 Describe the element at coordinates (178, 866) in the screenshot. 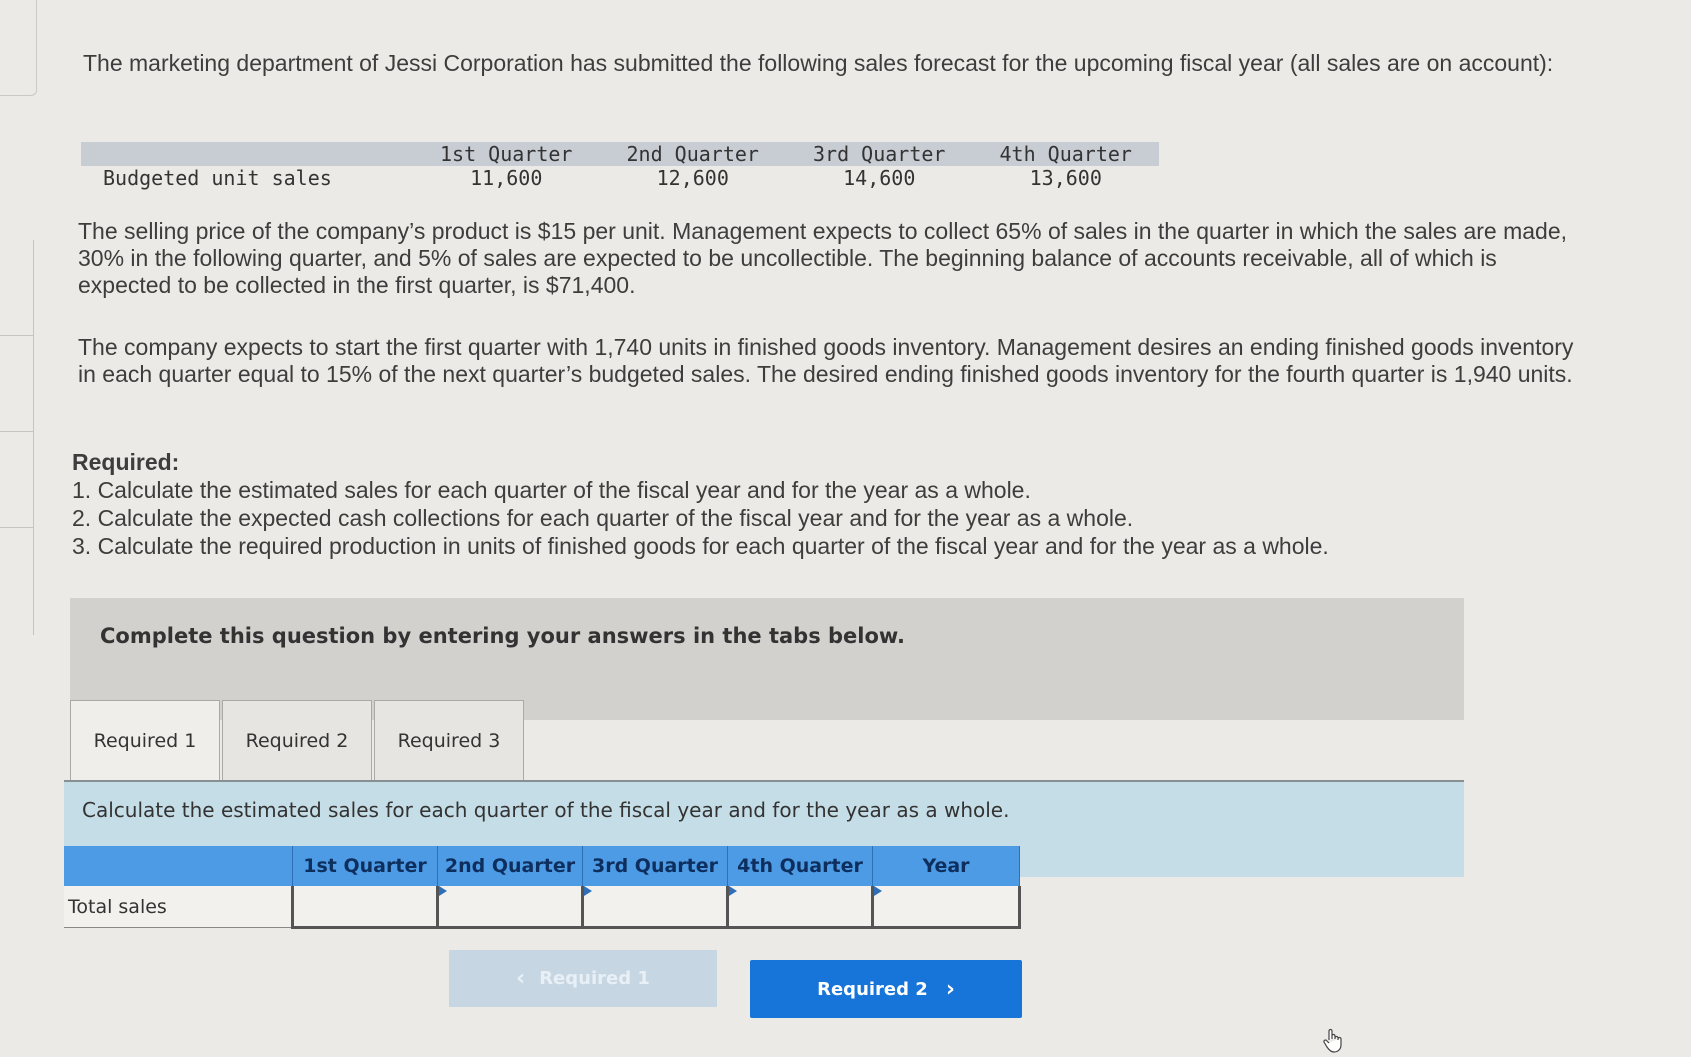

I see `answer-header-blank` at that location.